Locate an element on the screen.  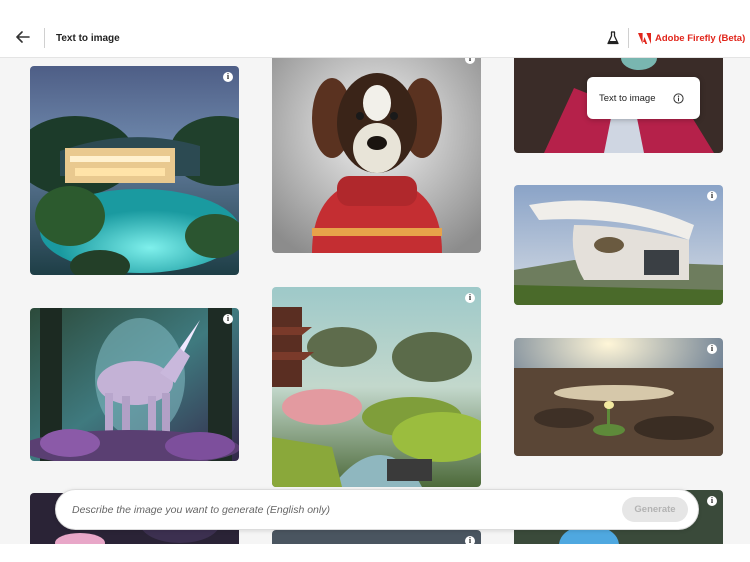
text-to-image-tooltip: Text to image is located at coordinates (643, 98).